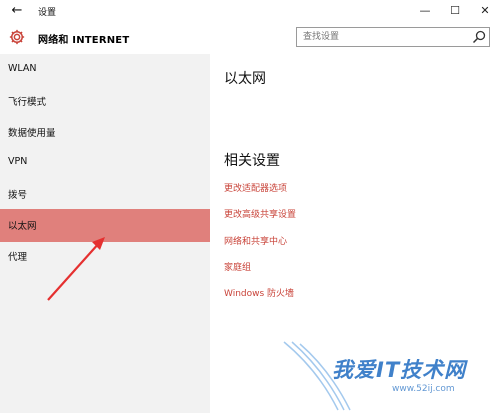 The width and height of the screenshot is (500, 413). What do you see at coordinates (105, 194) in the screenshot?
I see `sidebar-item-dialup: 拨号` at bounding box center [105, 194].